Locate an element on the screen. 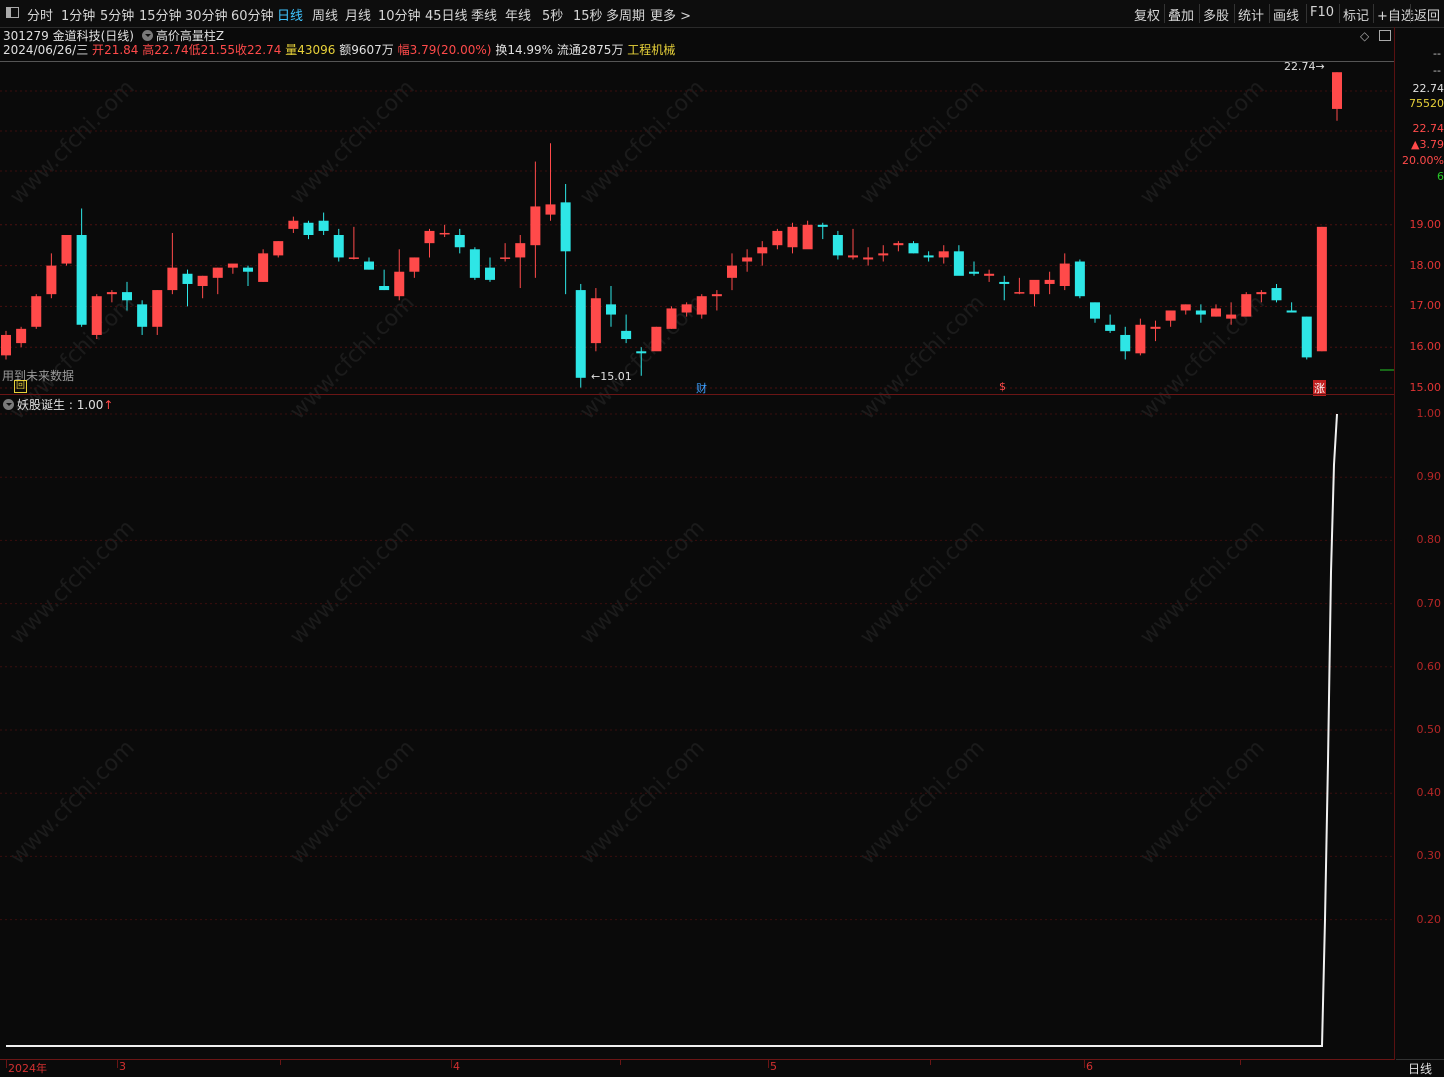 The image size is (1444, 1077). period-tab-6: 日线 is located at coordinates (290, 14).